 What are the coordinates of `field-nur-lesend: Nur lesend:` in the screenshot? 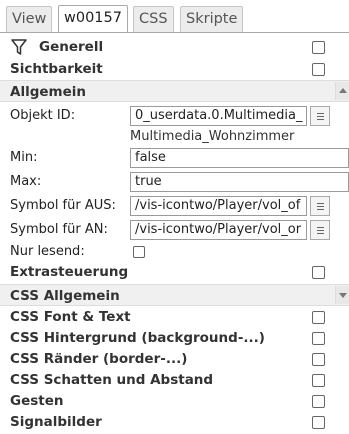 It's located at (174, 252).